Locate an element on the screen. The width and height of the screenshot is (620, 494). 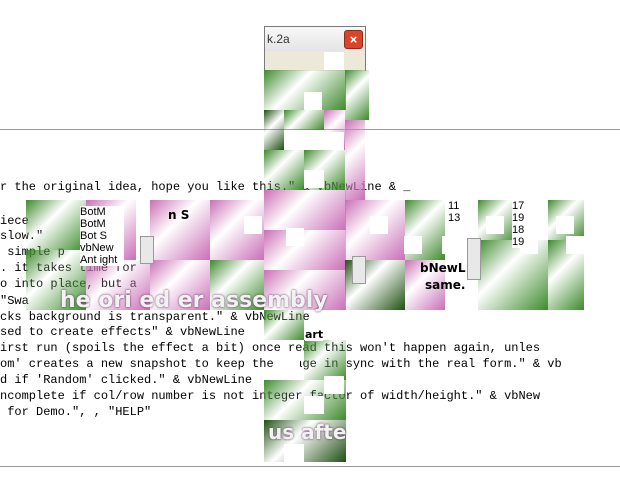
list-item: vbNew is located at coordinates (102, 248).